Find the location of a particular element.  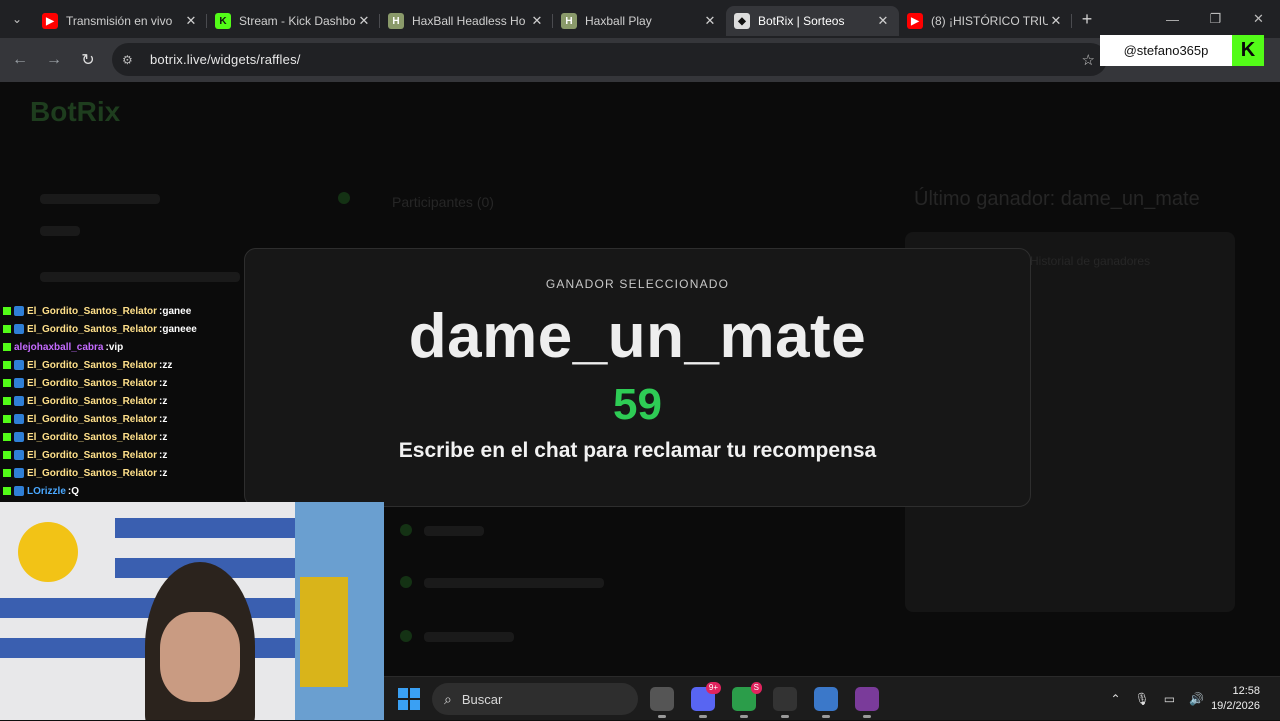

new-tab-button: + is located at coordinates (1087, 19).